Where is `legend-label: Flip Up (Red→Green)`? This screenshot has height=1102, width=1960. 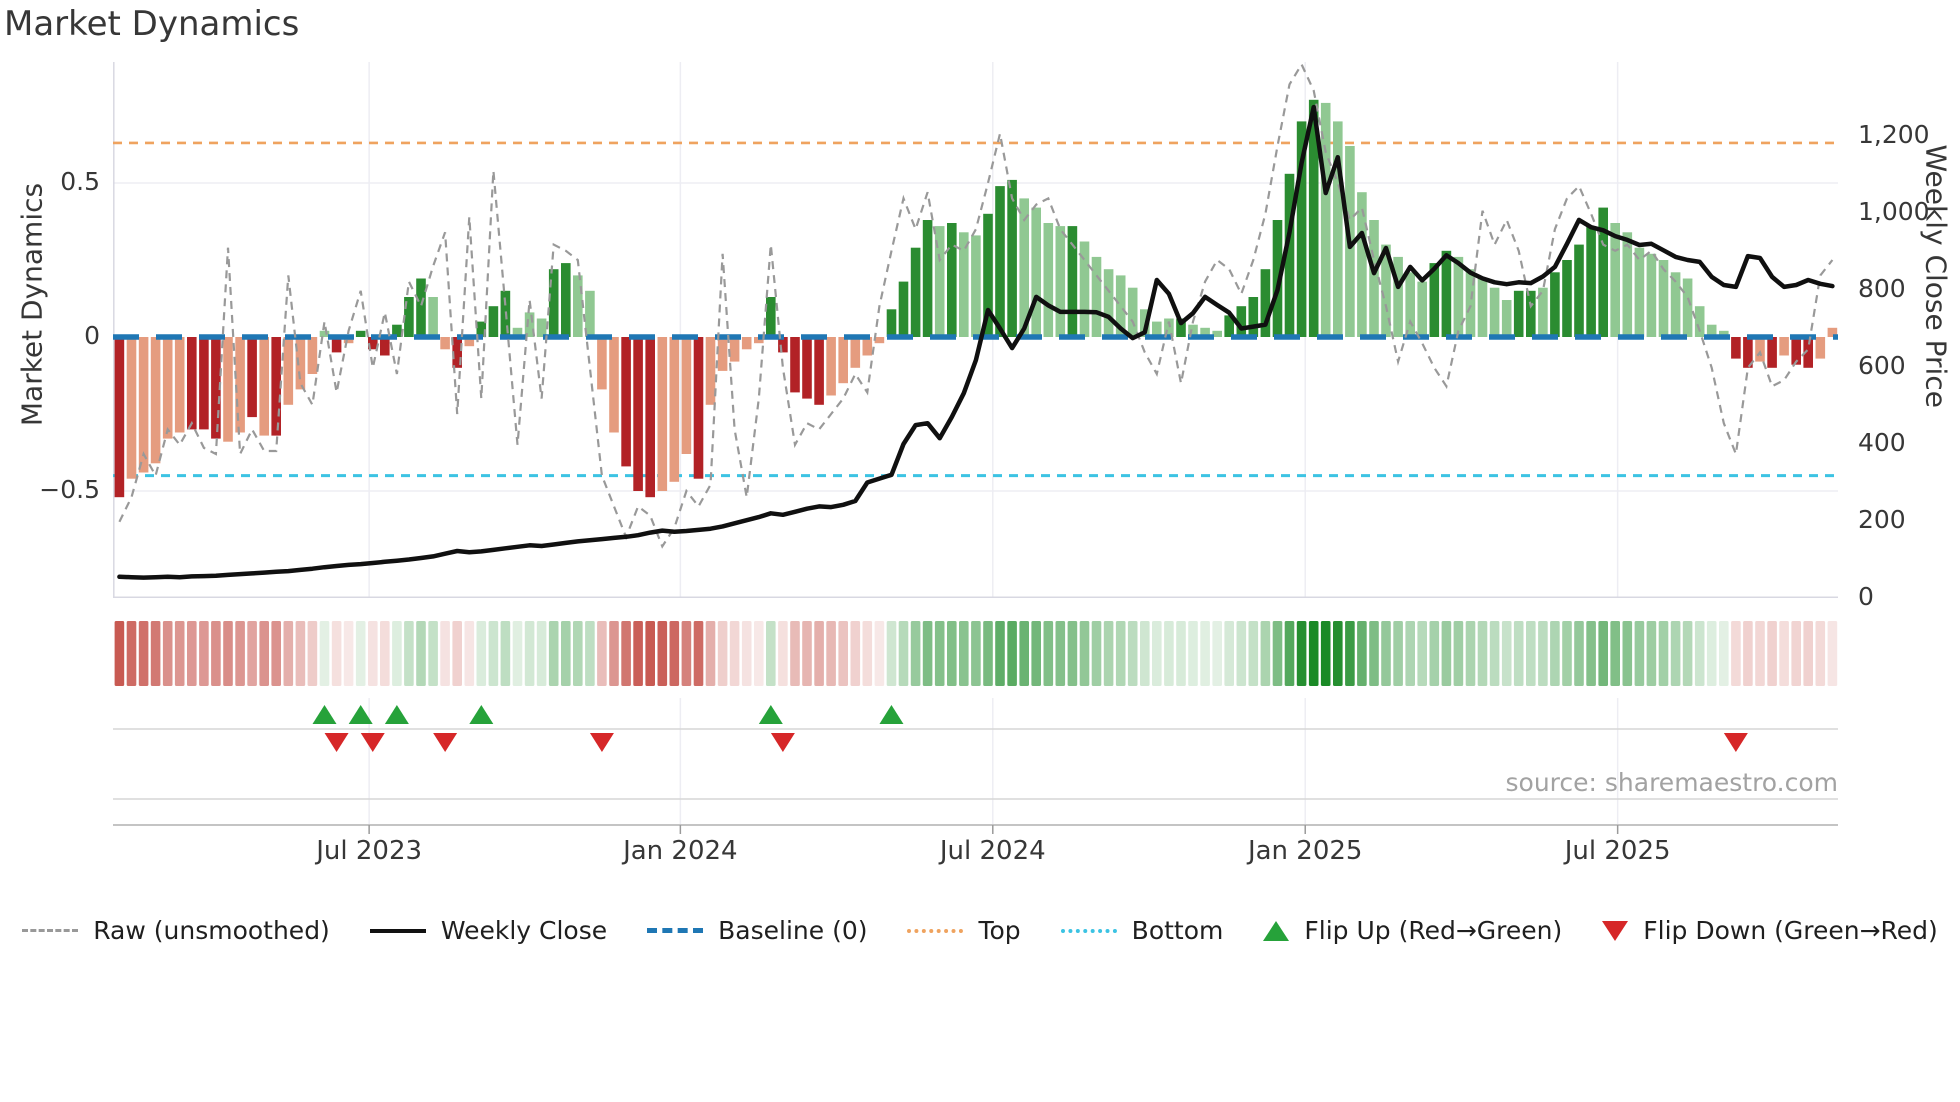 legend-label: Flip Up (Red→Green) is located at coordinates (1433, 930).